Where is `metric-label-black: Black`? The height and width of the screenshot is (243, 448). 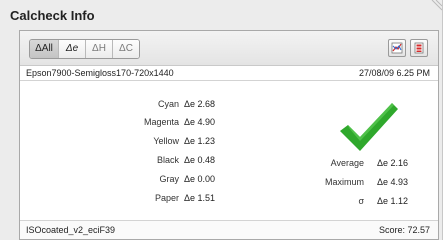
metric-label-black: Black is located at coordinates (167, 160).